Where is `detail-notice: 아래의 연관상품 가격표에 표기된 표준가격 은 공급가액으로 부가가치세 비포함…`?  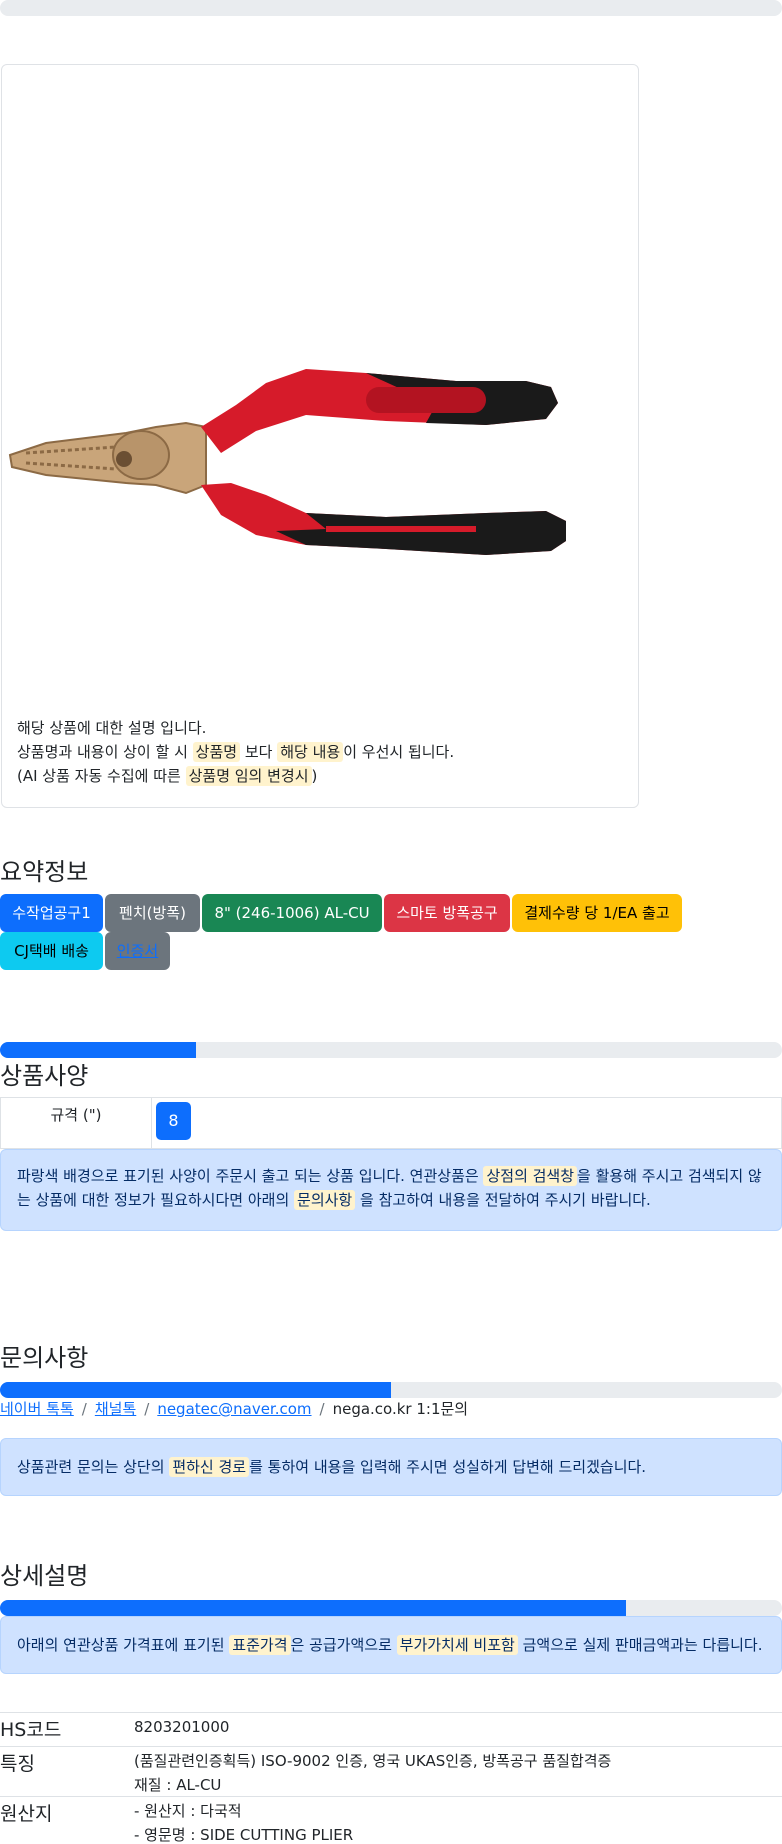 detail-notice: 아래의 연관상품 가격표에 표기된 표준가격 은 공급가액으로 부가가치세 비포함… is located at coordinates (391, 1645).